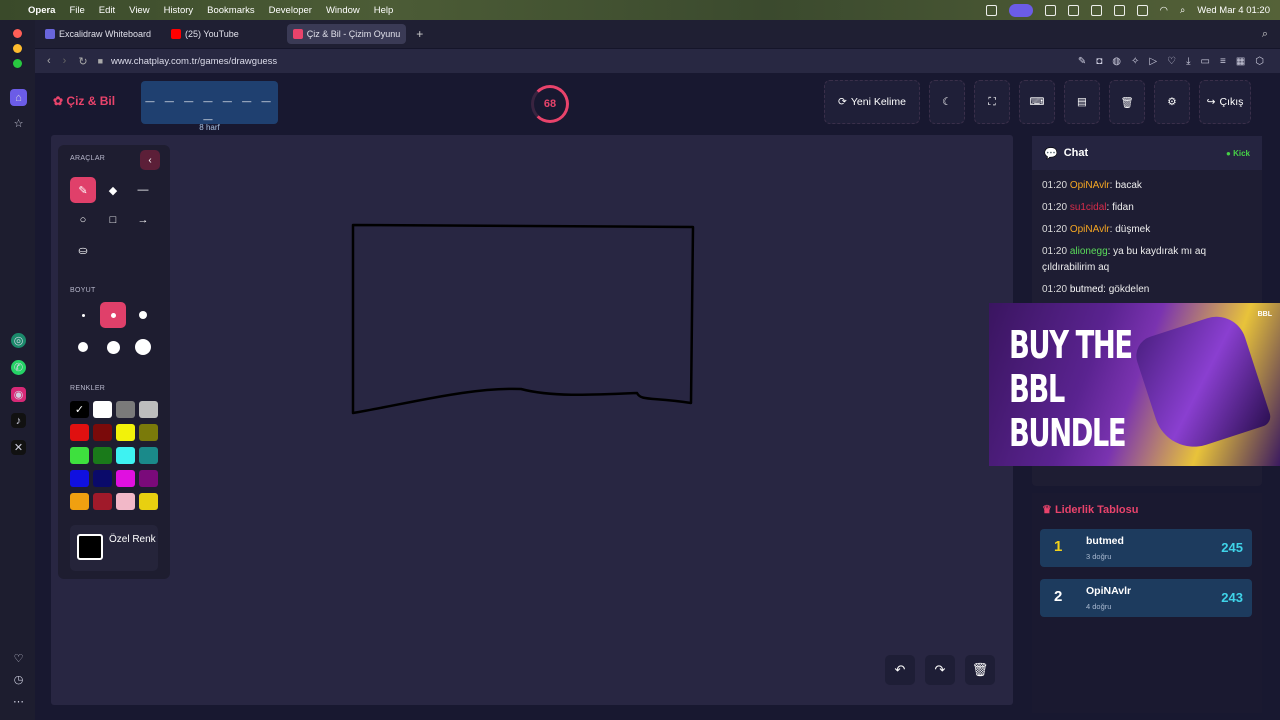  Describe the element at coordinates (83, 220) in the screenshot. I see `circle-tool: ○` at that location.